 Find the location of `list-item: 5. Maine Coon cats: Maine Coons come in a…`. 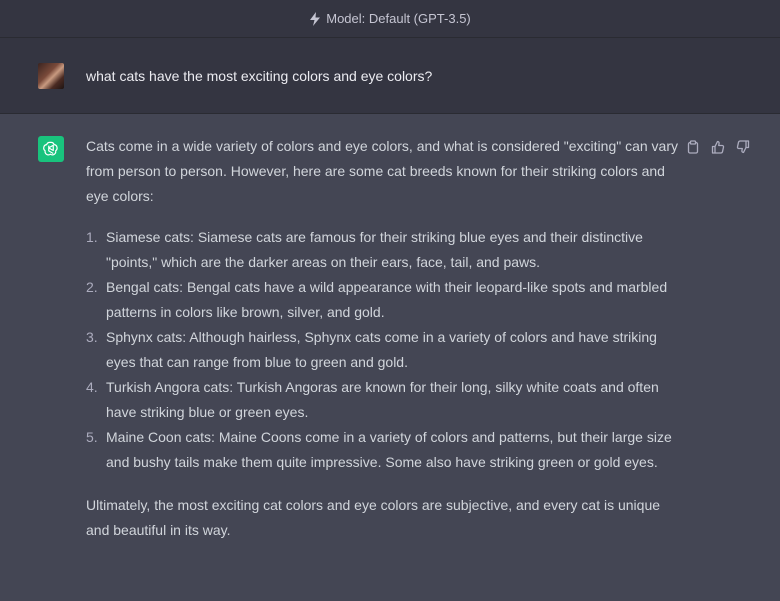

list-item: 5. Maine Coon cats: Maine Coons come in a… is located at coordinates (379, 449).